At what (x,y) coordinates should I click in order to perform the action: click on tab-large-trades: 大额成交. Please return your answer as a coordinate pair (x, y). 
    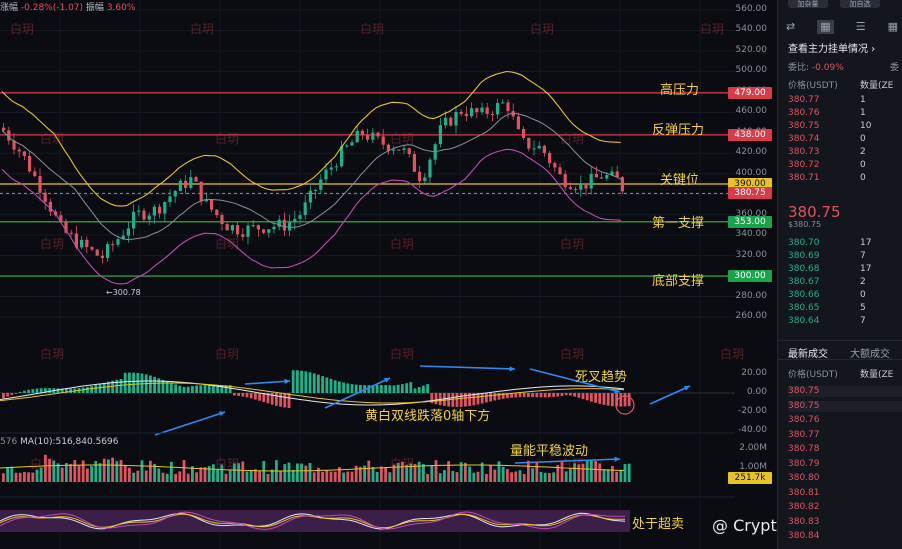
    Looking at the image, I should click on (870, 352).